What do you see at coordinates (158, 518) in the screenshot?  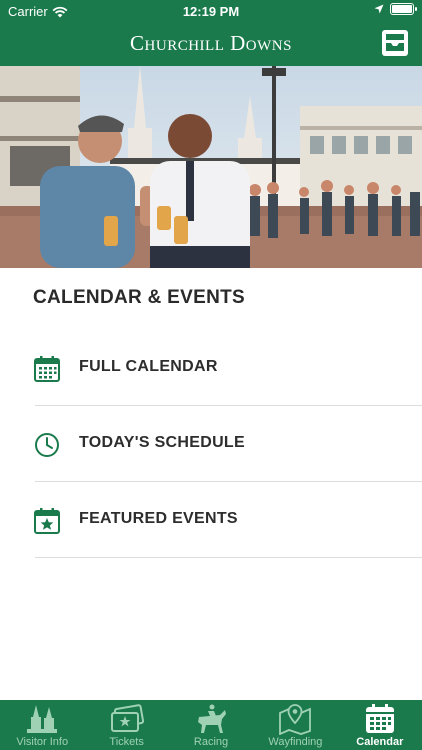 I see `menu-item-label: FEATURED EVENTS` at bounding box center [158, 518].